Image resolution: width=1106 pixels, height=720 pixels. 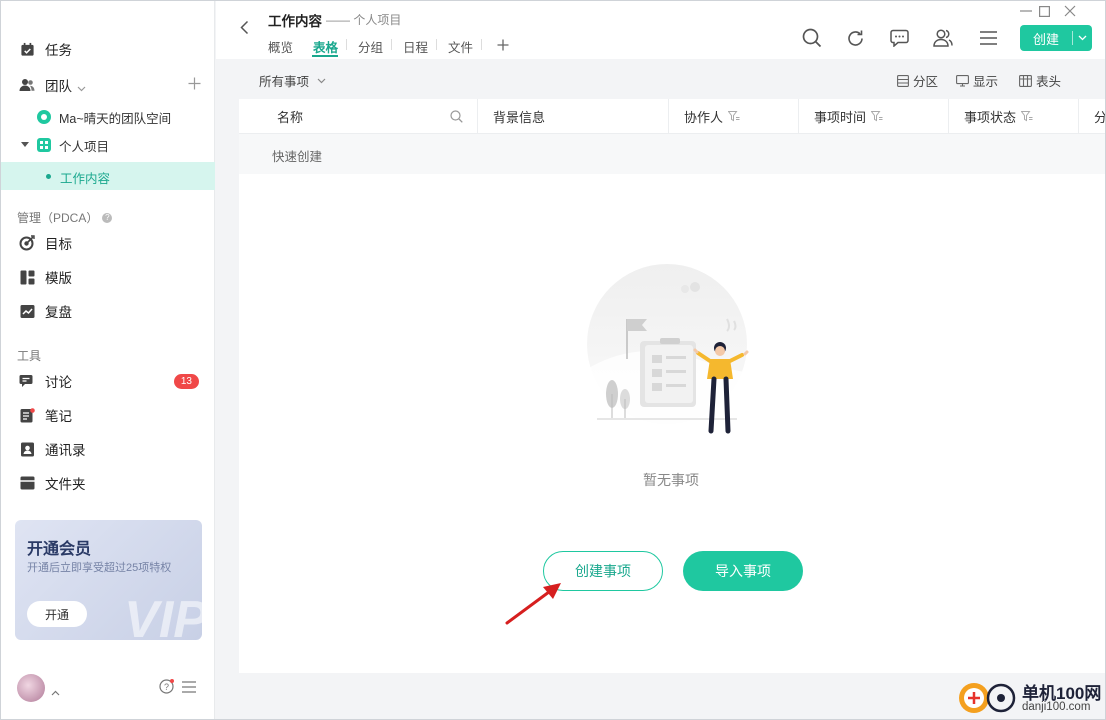 I want to click on column-partial-label: 分, so click(x=1100, y=117).